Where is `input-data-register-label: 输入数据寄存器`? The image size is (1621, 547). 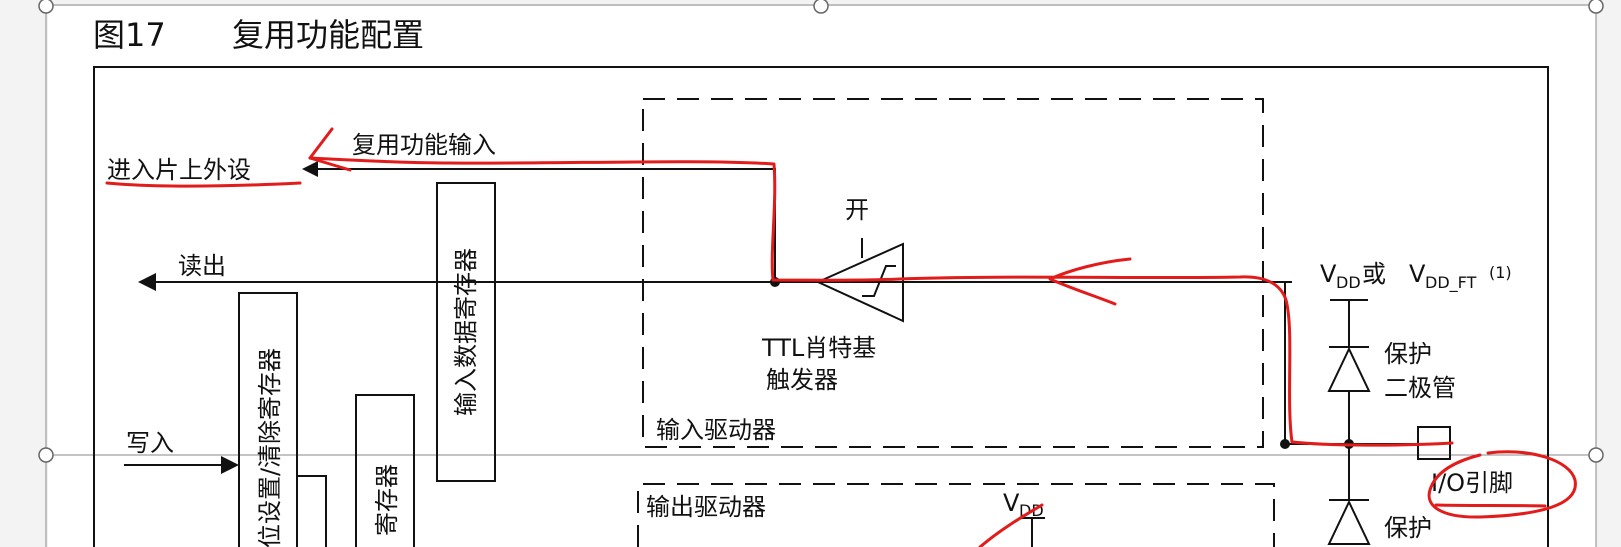
input-data-register-label: 输入数据寄存器 is located at coordinates (466, 332).